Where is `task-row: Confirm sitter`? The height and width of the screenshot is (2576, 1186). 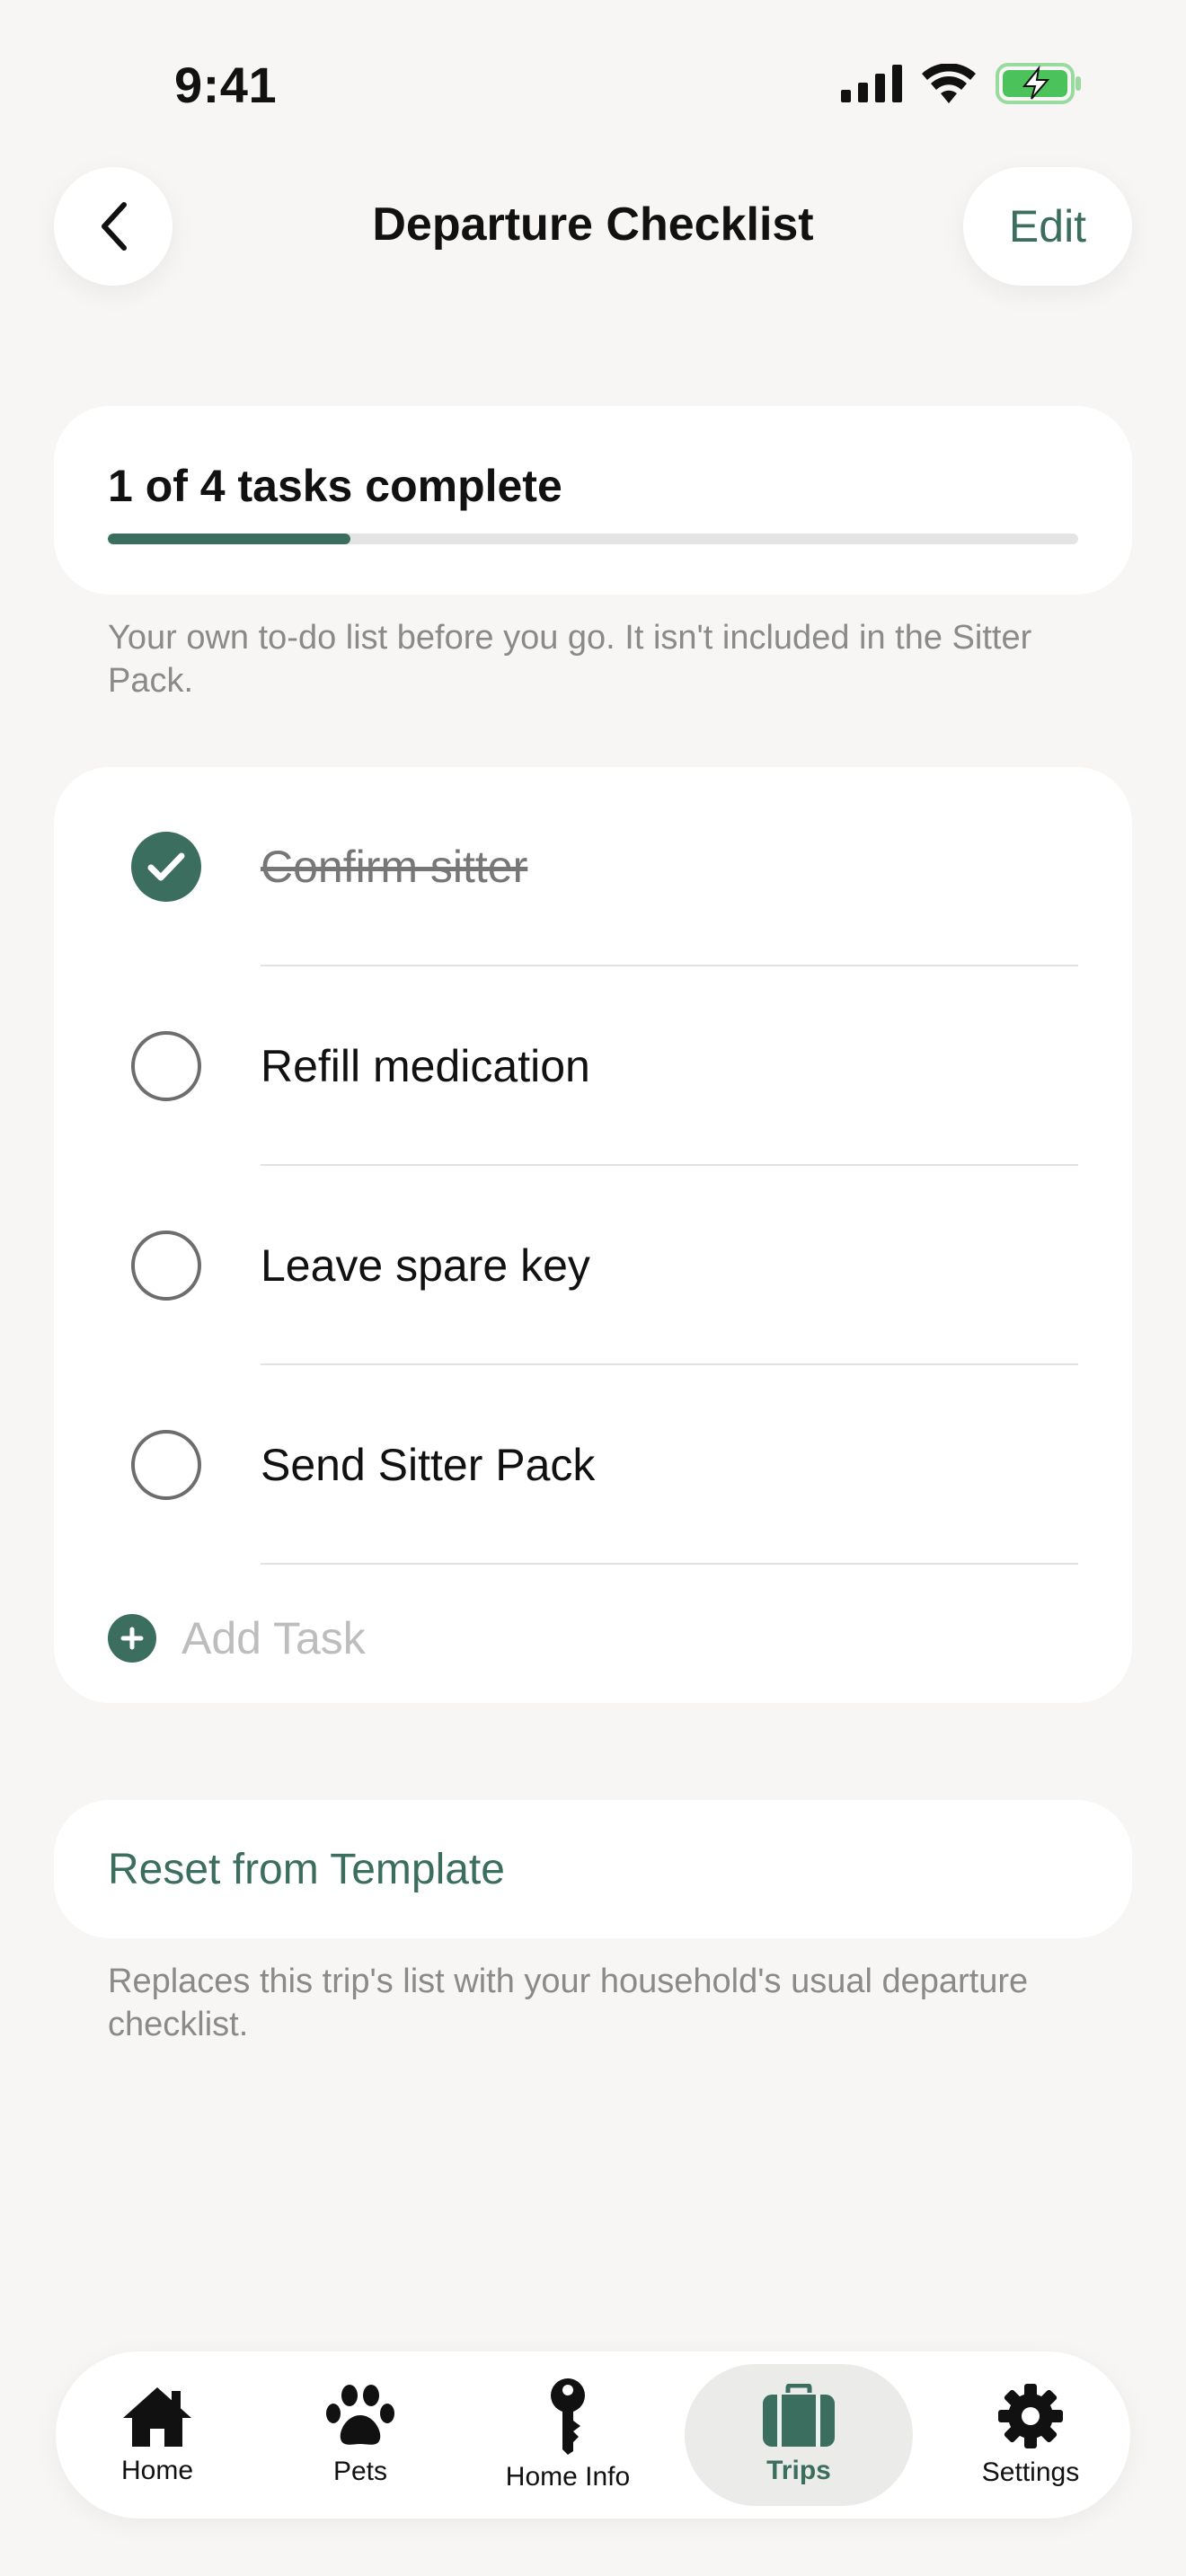
task-row: Confirm sitter is located at coordinates (593, 866).